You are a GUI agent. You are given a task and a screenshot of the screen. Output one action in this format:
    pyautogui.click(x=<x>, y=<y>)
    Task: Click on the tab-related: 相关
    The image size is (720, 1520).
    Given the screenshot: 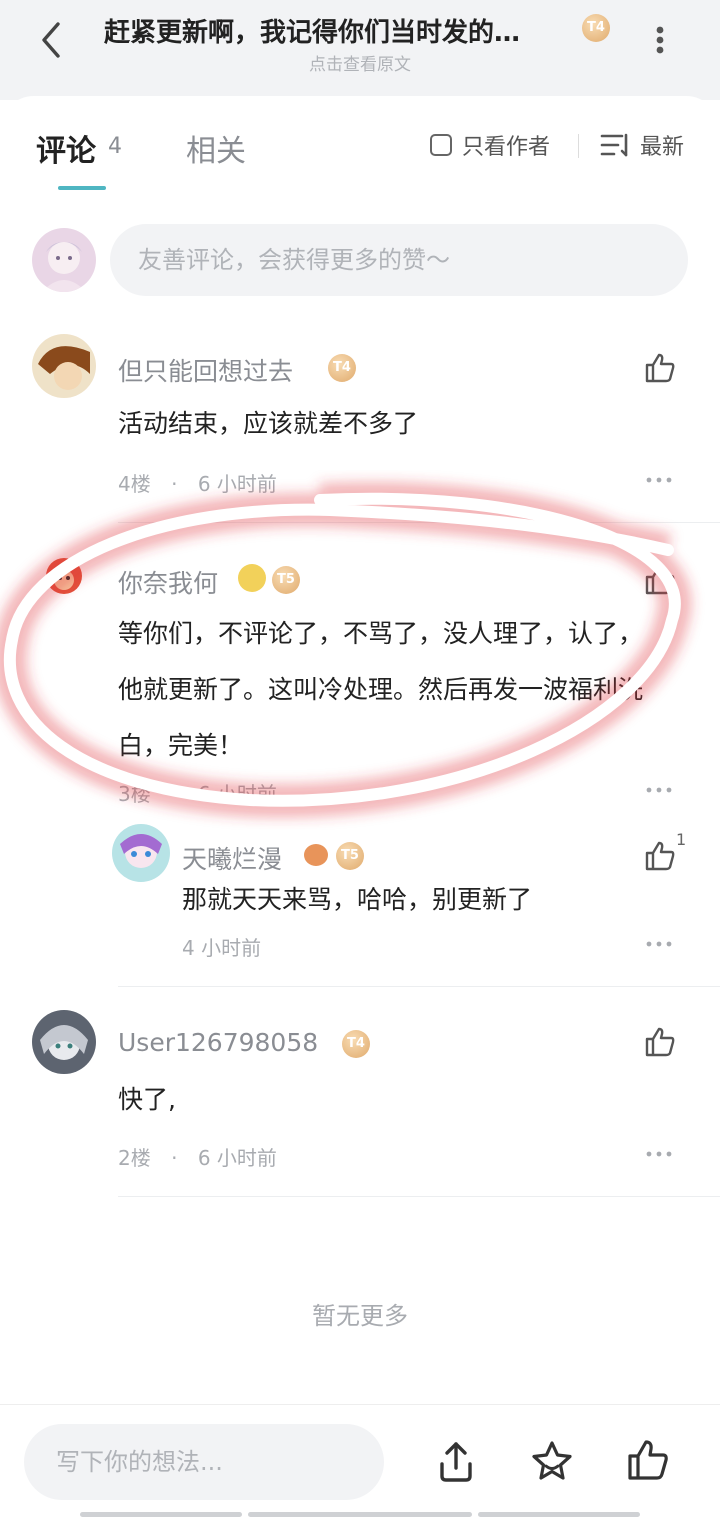 What is the action you would take?
    pyautogui.click(x=216, y=148)
    